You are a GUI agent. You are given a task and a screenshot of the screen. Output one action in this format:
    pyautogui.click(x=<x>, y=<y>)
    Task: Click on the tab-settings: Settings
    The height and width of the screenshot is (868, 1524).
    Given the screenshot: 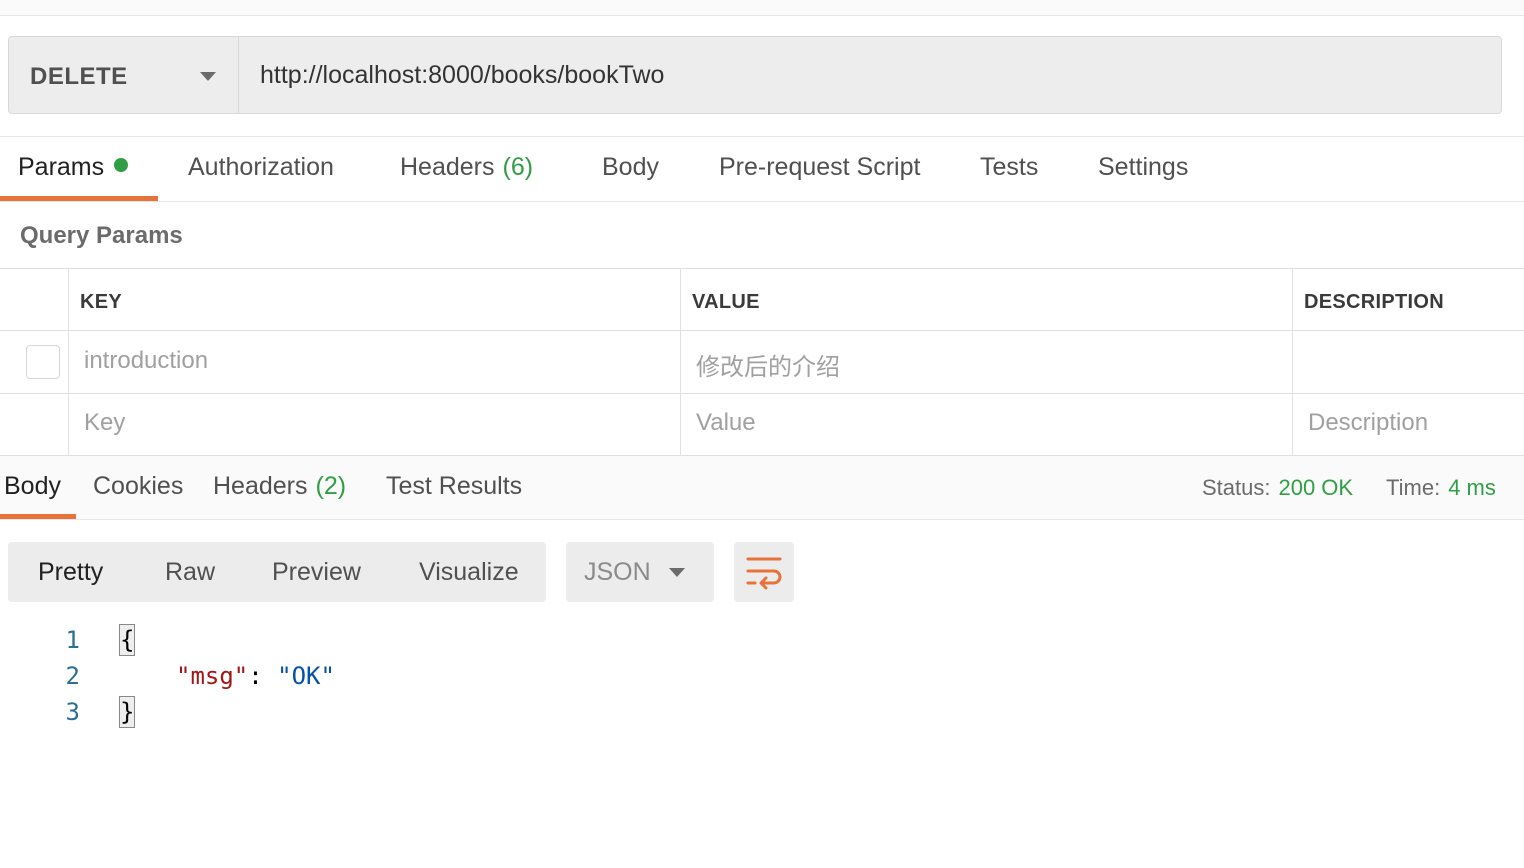 What is the action you would take?
    pyautogui.click(x=1143, y=167)
    